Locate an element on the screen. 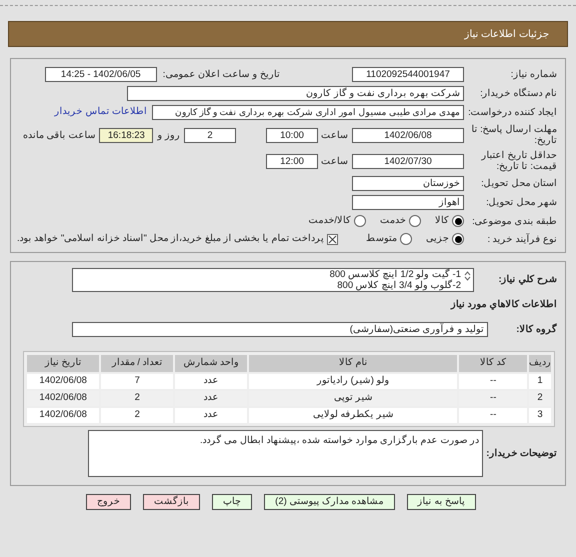 The image size is (576, 557). column-header: کد کالا is located at coordinates (493, 363).